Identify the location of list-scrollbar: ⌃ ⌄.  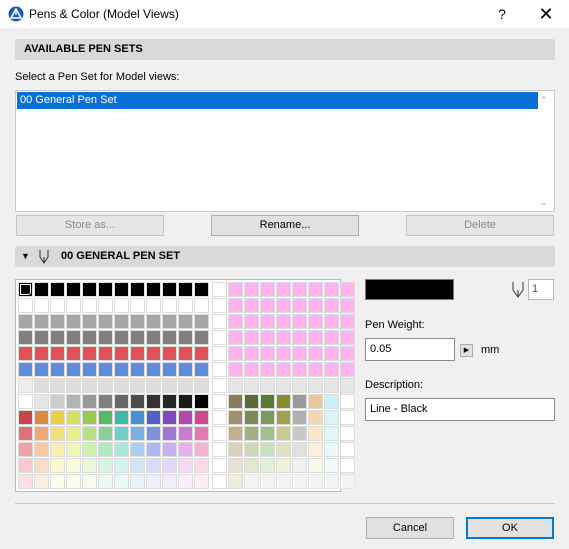
(545, 151).